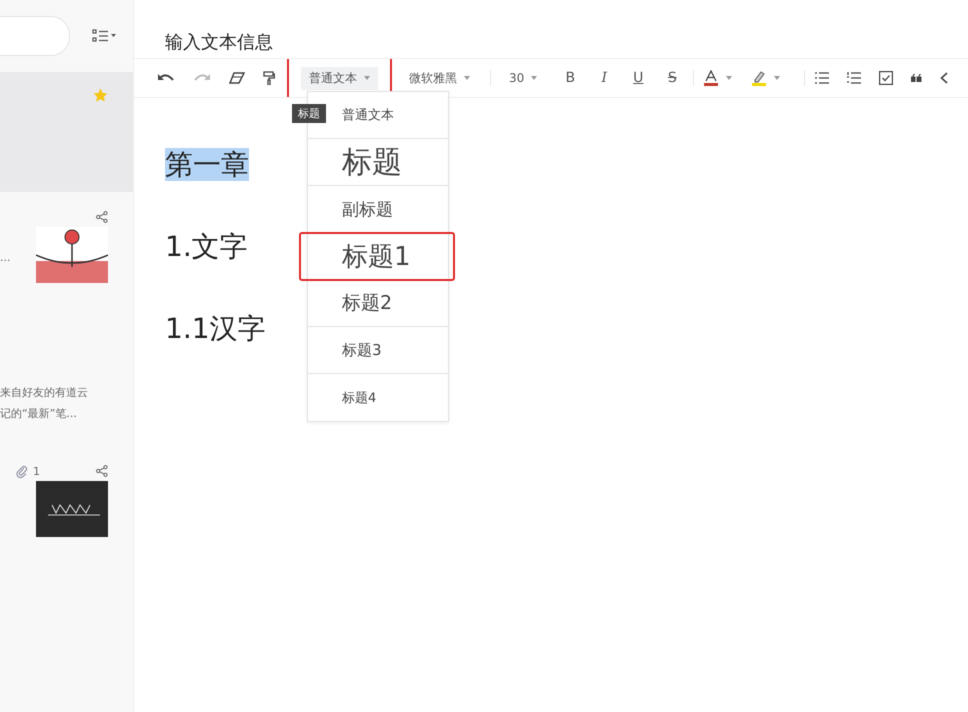 This screenshot has width=968, height=712. Describe the element at coordinates (309, 113) in the screenshot. I see `tooltip: 标题` at that location.